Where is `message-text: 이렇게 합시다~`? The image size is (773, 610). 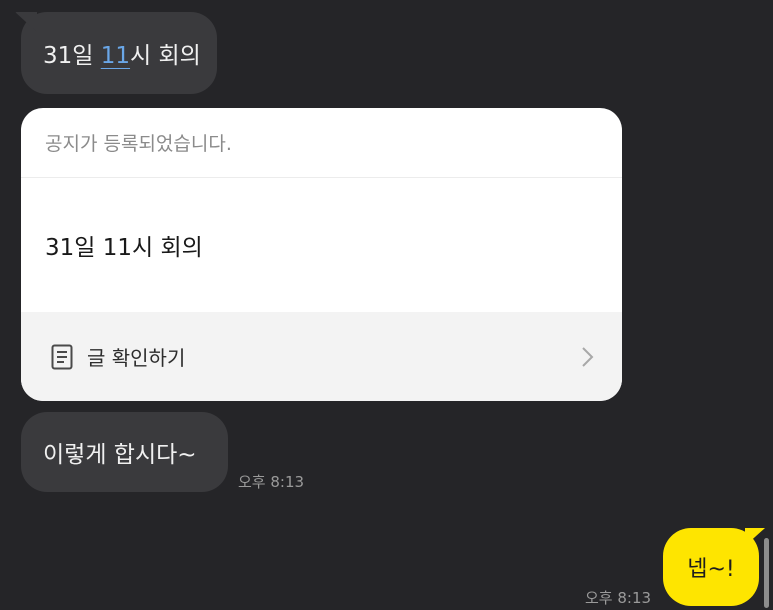
message-text: 이렇게 합시다~ is located at coordinates (120, 455).